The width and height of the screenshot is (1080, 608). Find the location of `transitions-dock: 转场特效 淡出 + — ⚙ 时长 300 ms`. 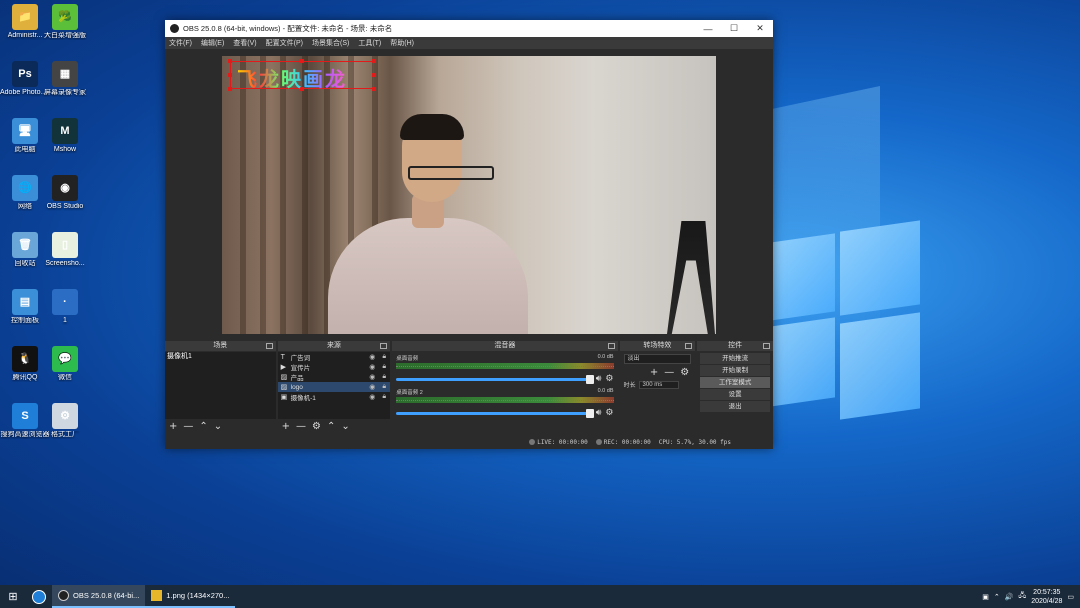

transitions-dock: 转场特效 淡出 + — ⚙ 时长 300 ms is located at coordinates (657, 387).